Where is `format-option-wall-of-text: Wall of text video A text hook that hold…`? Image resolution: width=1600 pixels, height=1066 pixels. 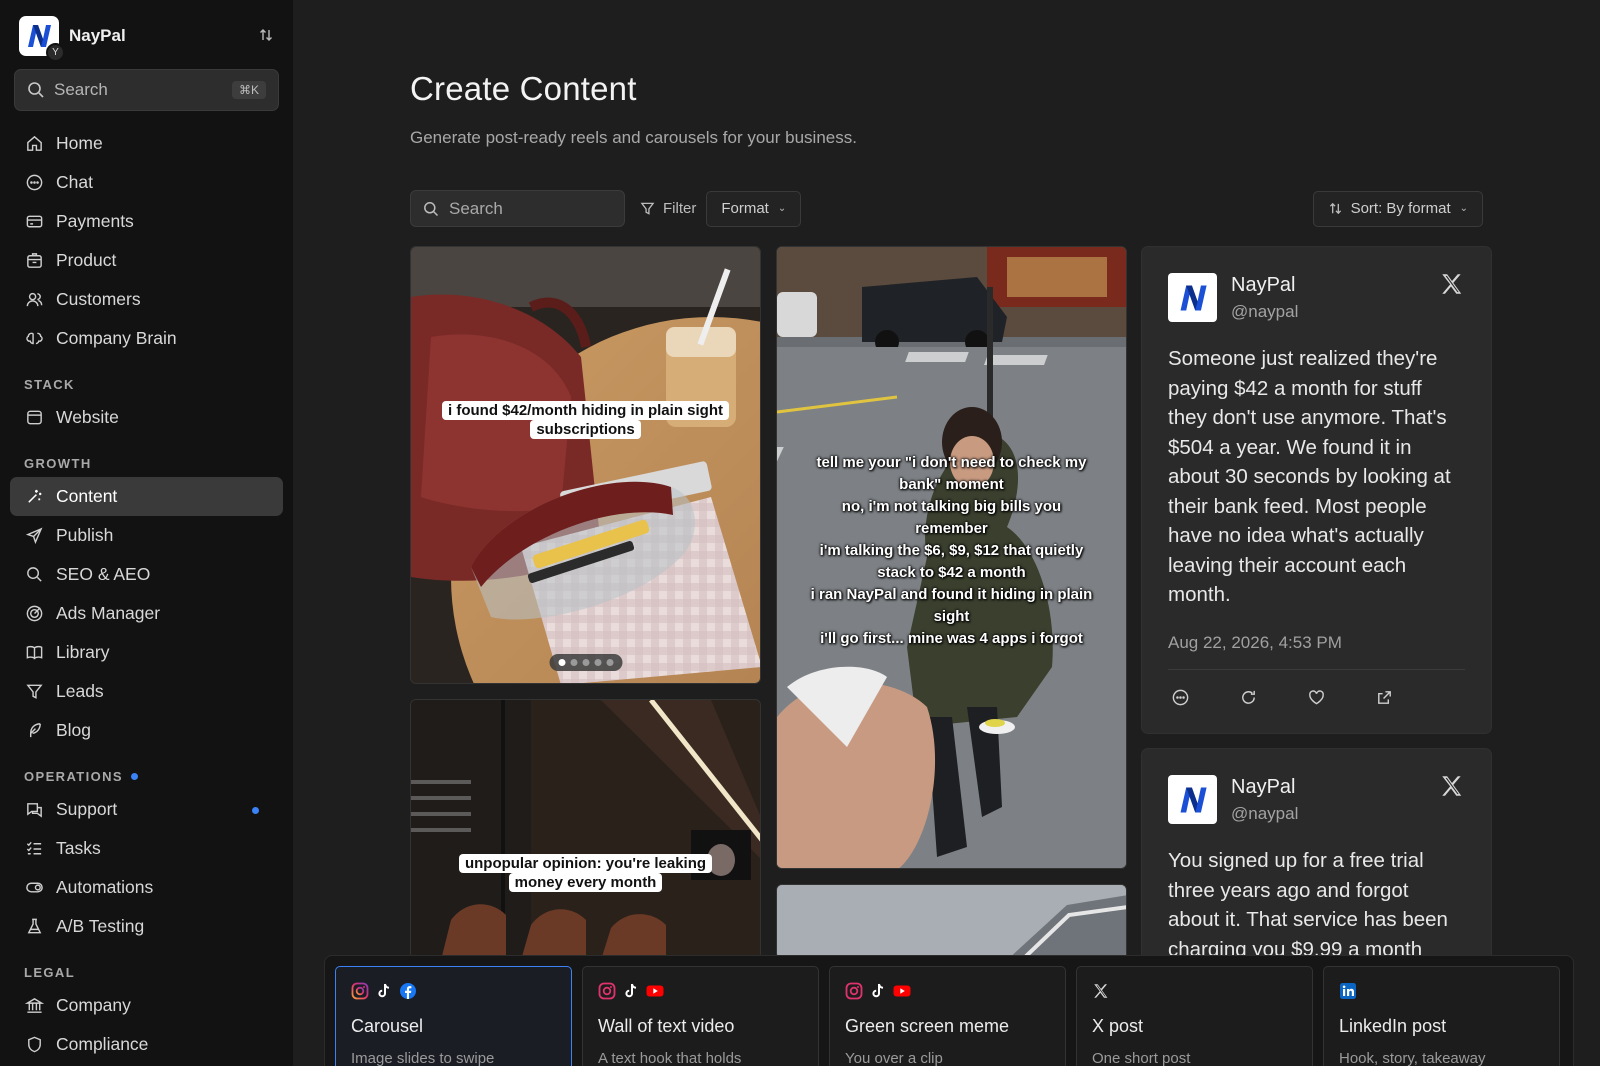
format-option-wall-of-text: Wall of text video A text hook that hold… is located at coordinates (700, 1016).